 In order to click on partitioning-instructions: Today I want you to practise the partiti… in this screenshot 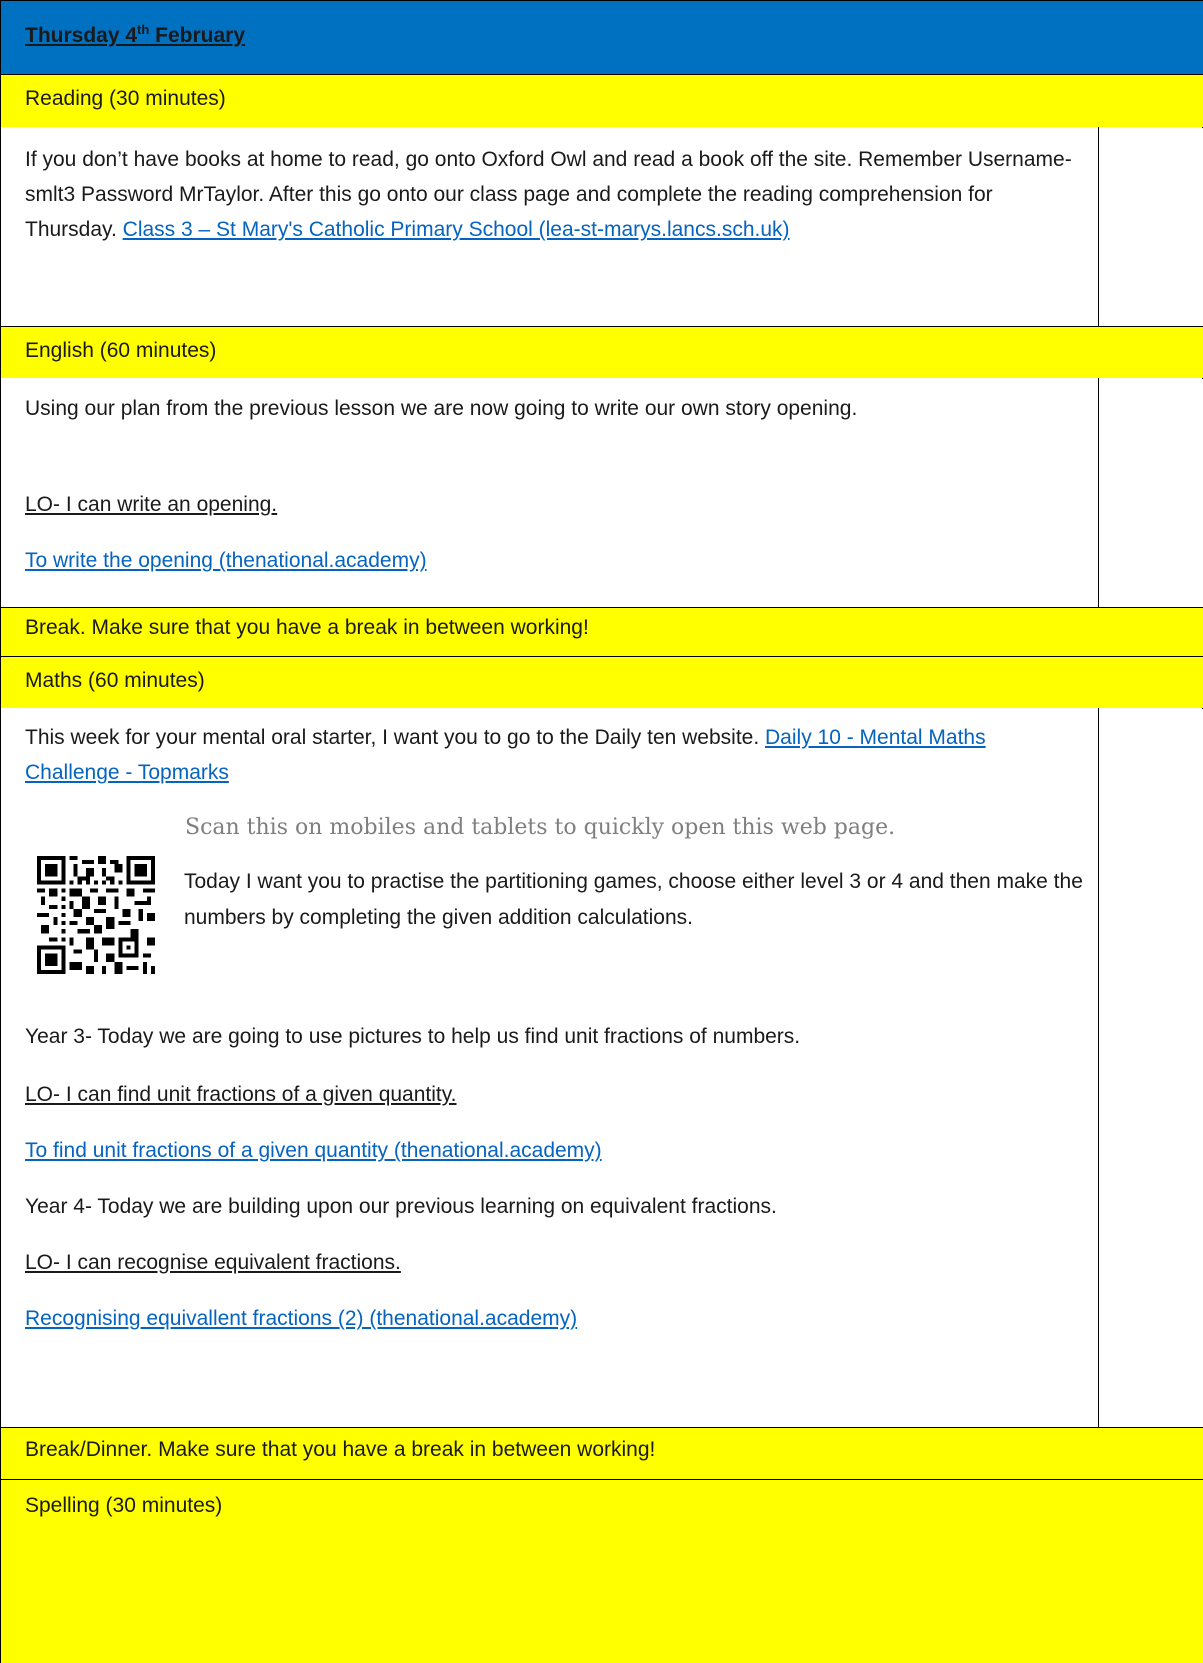, I will do `click(633, 899)`.